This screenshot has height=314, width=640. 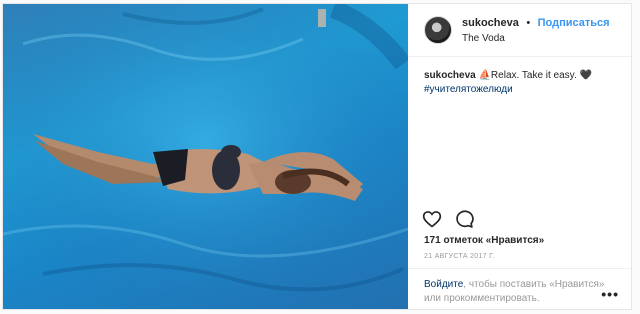 What do you see at coordinates (443, 284) in the screenshot?
I see `login-link: Войдите` at bounding box center [443, 284].